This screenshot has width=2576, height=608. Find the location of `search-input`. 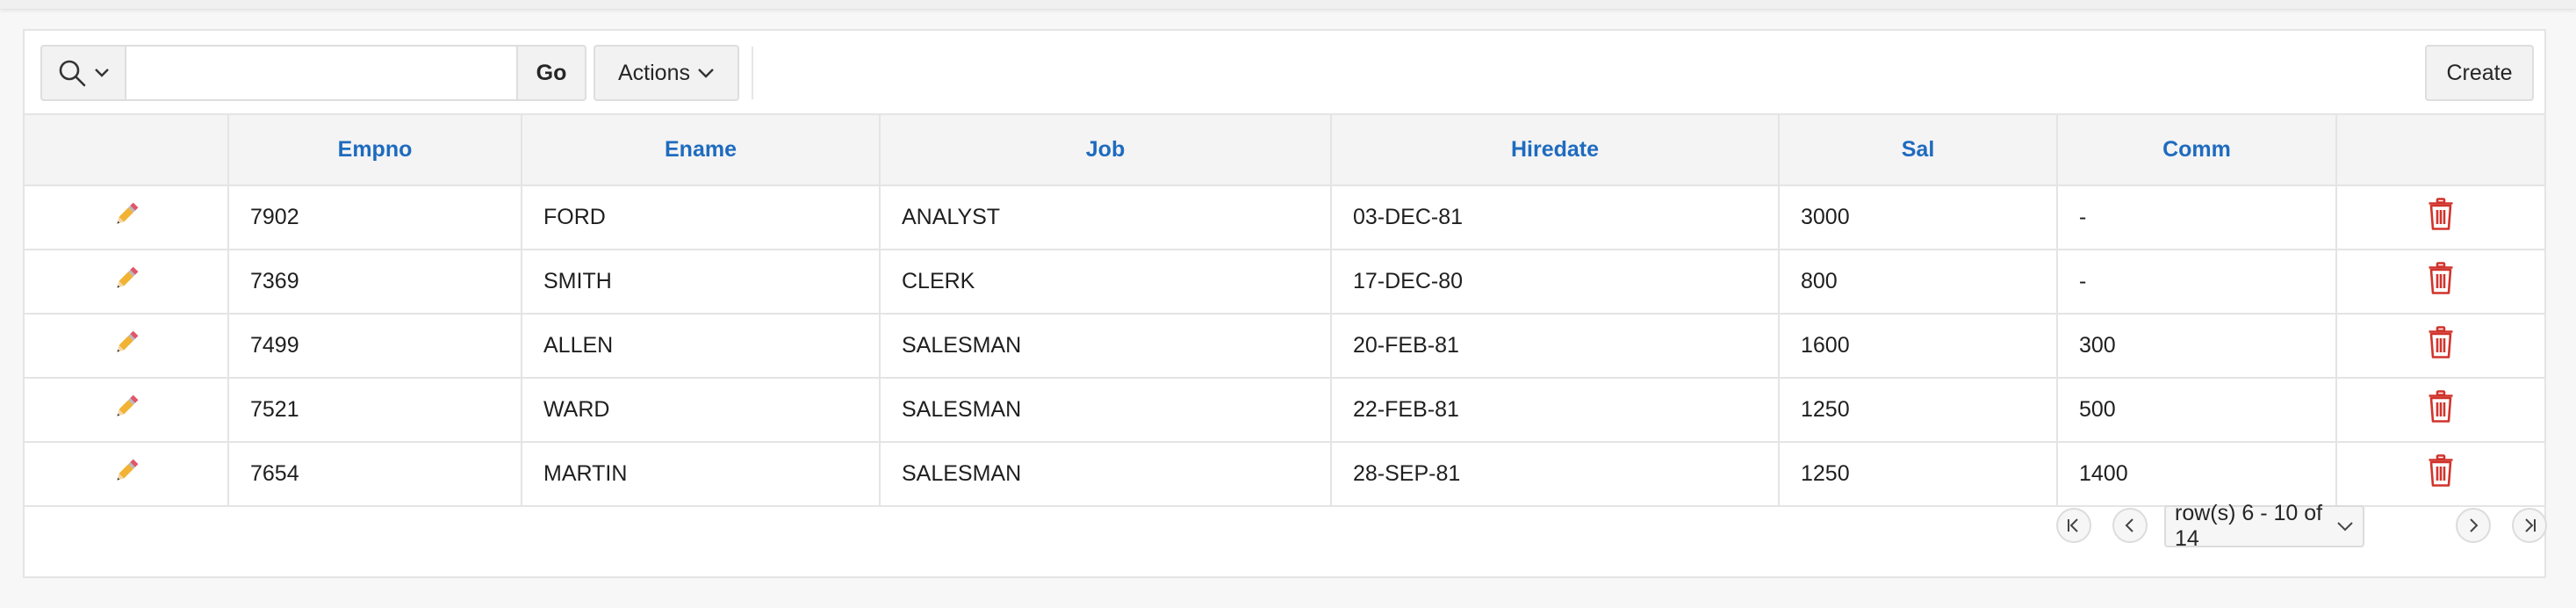

search-input is located at coordinates (321, 73).